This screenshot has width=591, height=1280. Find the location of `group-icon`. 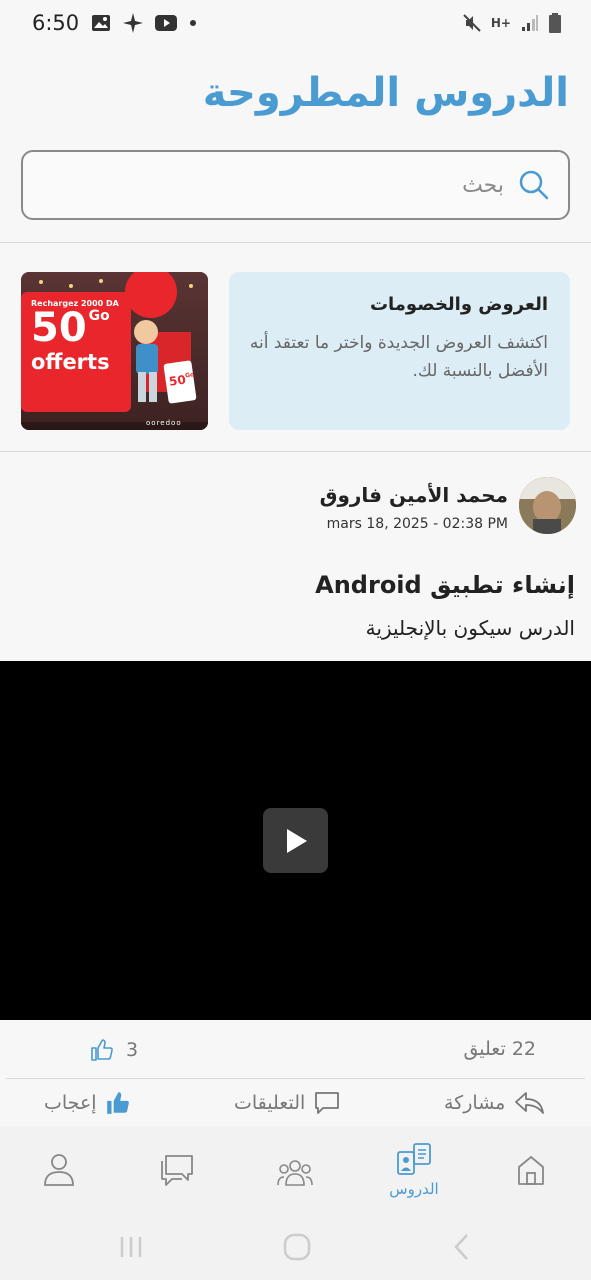

group-icon is located at coordinates (295, 1173).